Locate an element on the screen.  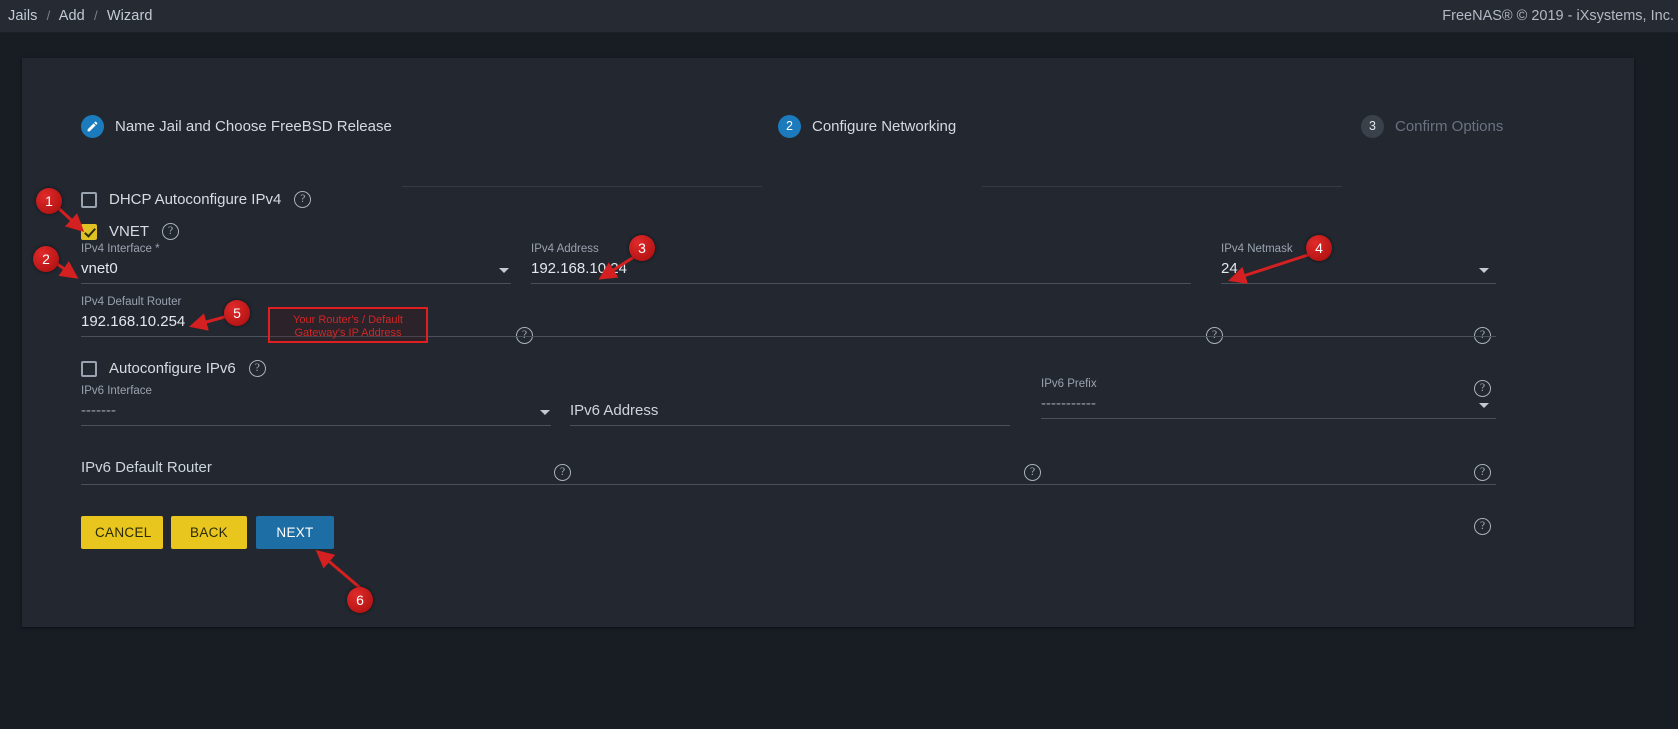
ipv6-default-router-placeholder: IPv6 Default Router is located at coordinates (146, 467).